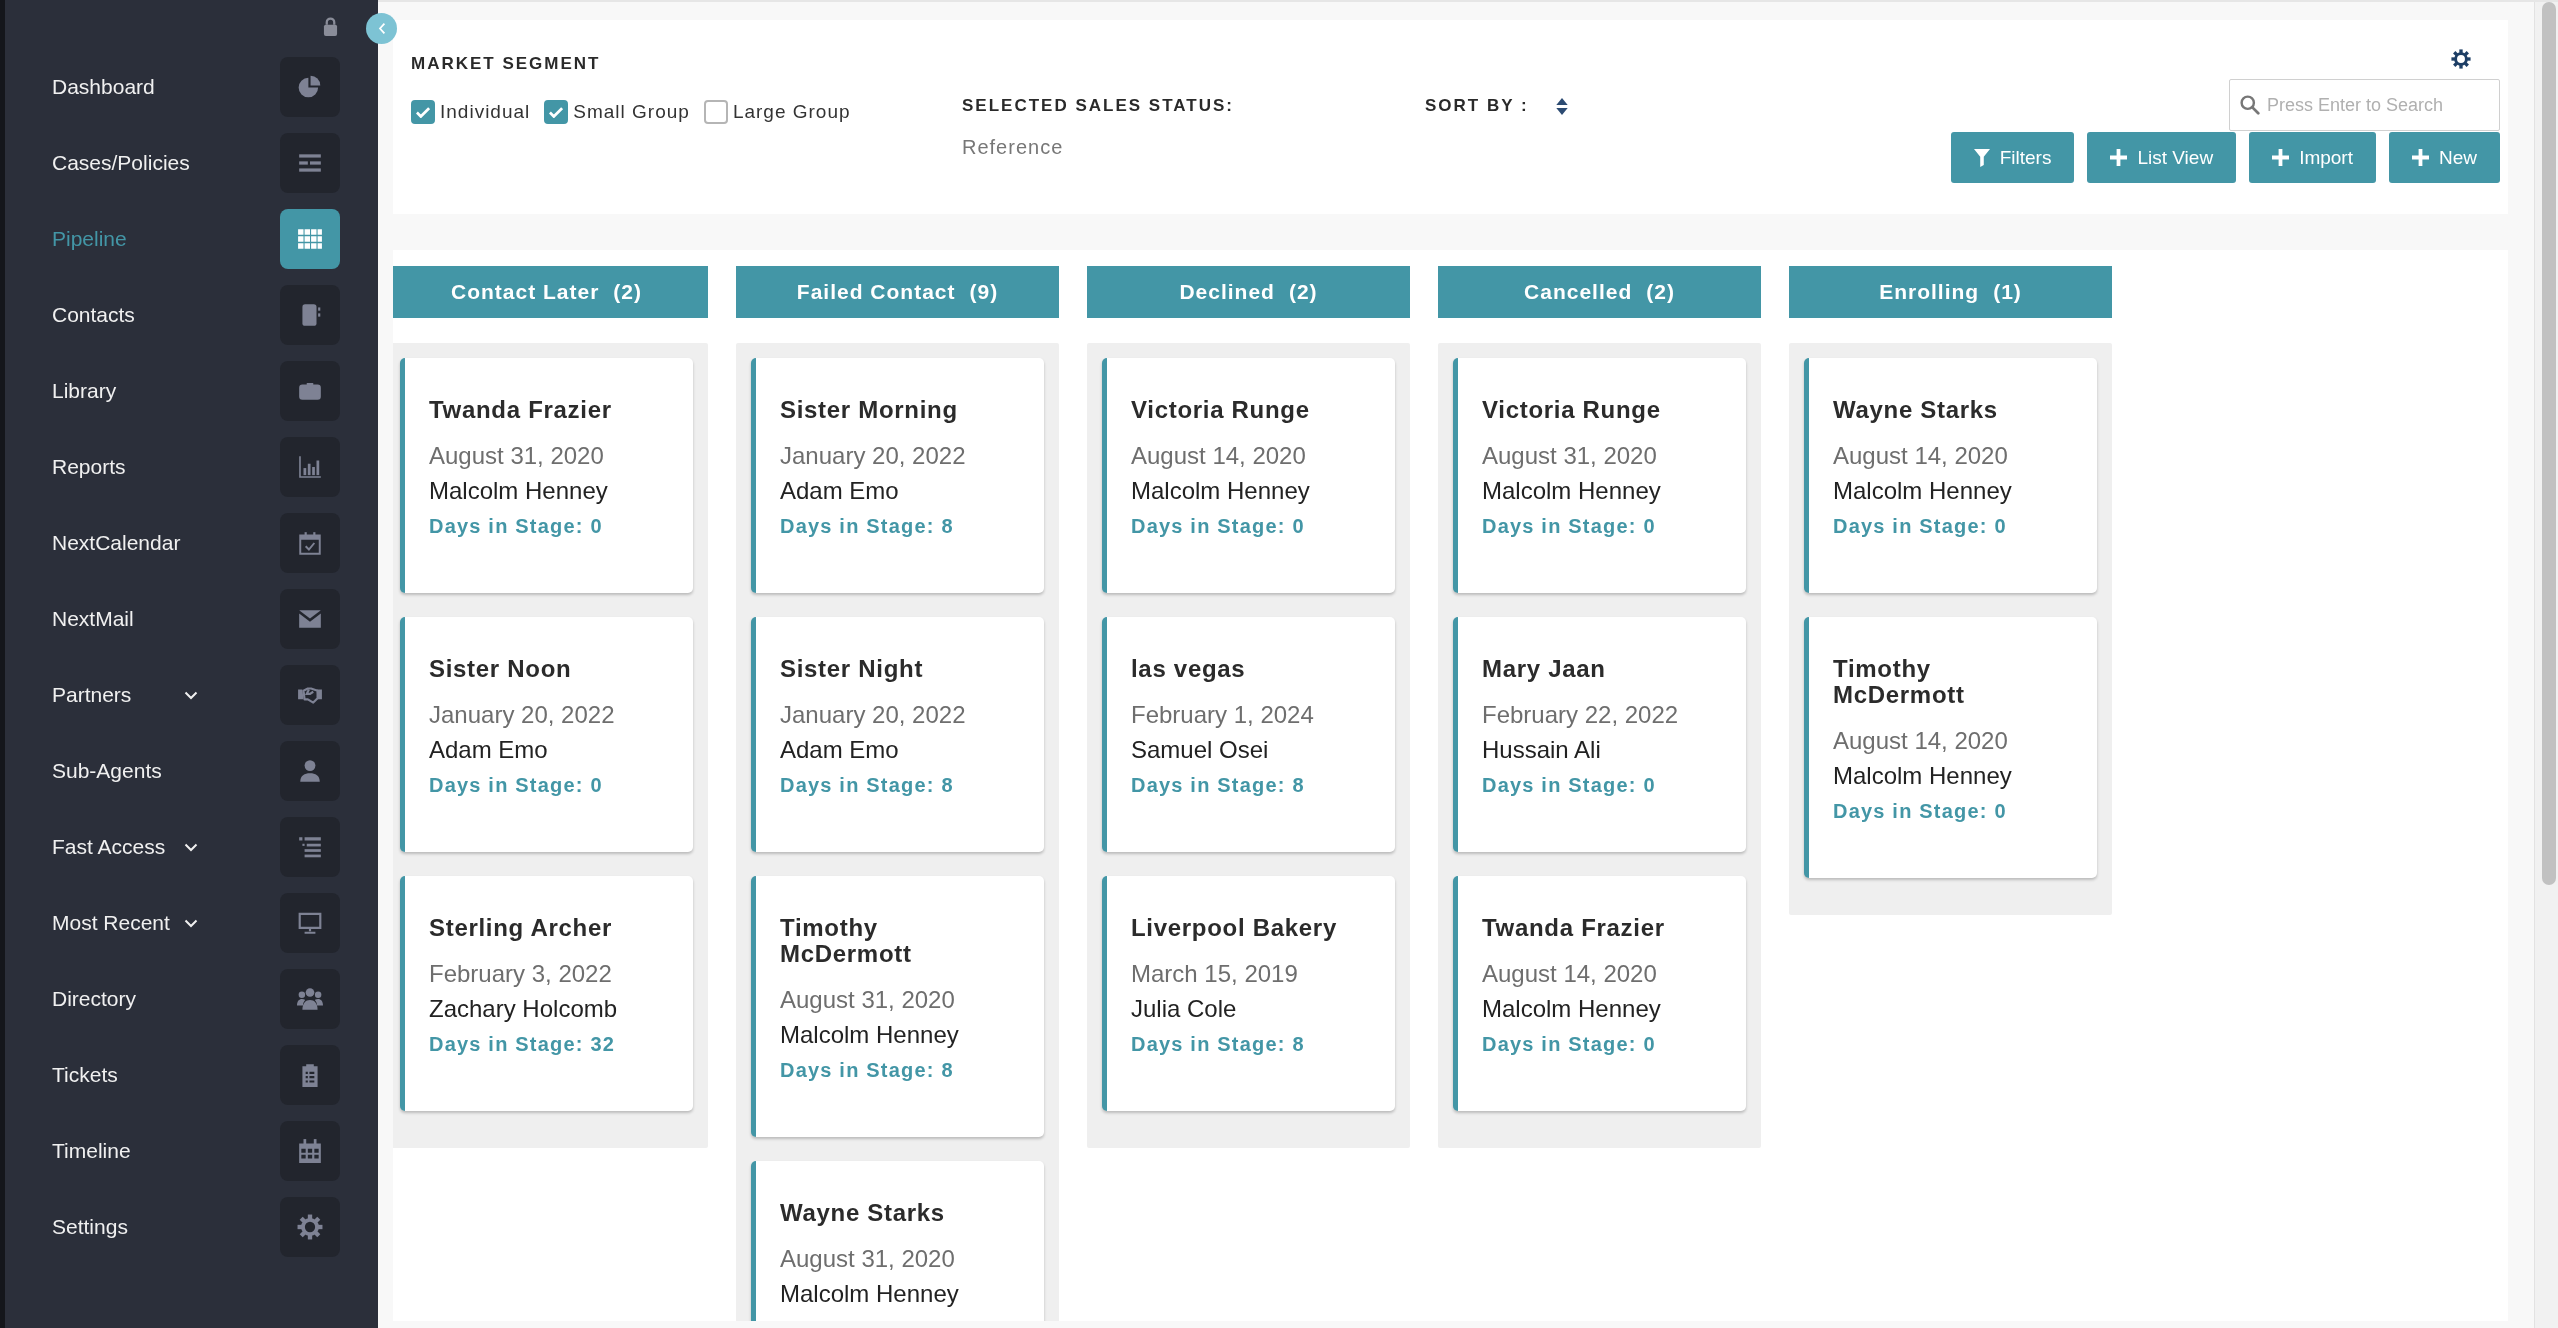 The image size is (2558, 1328). I want to click on nav-link: Fast Access, so click(109, 846).